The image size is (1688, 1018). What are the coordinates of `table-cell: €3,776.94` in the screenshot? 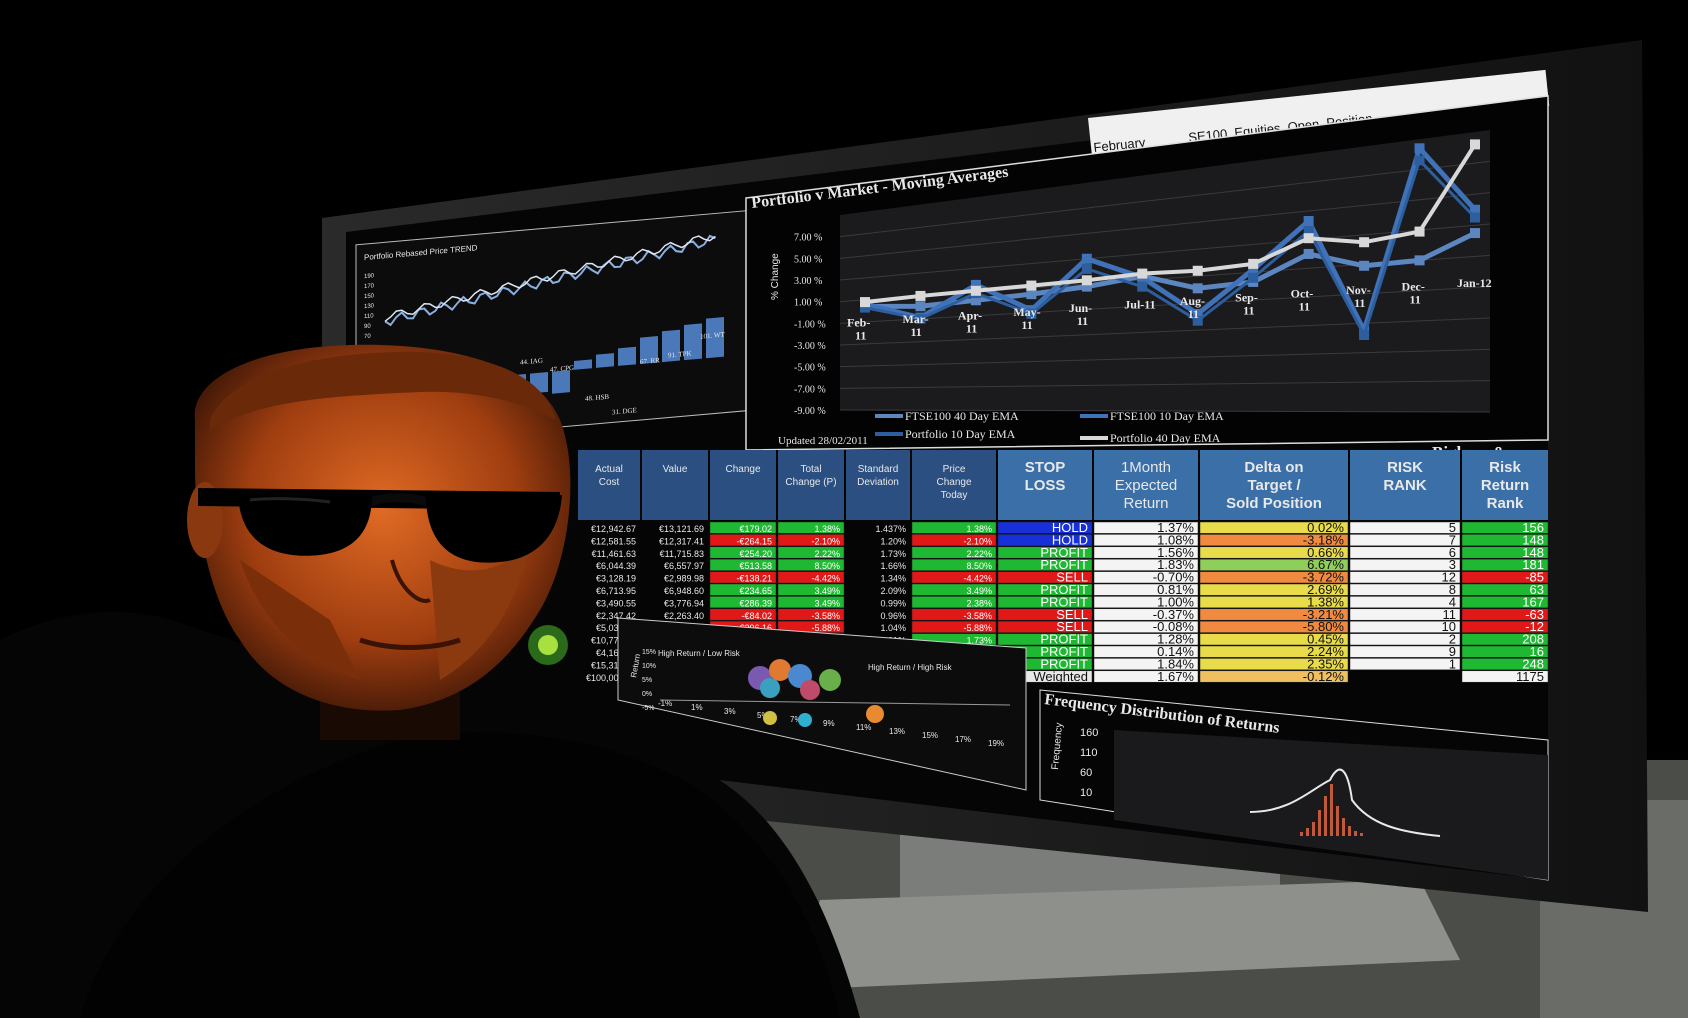 It's located at (684, 603).